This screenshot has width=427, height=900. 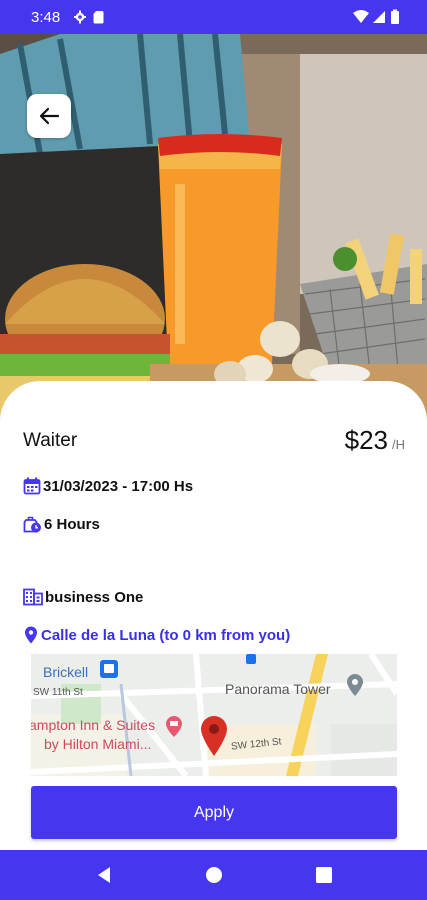 I want to click on date-row: 31/03/2023 - 17:00 Hs, so click(x=108, y=486).